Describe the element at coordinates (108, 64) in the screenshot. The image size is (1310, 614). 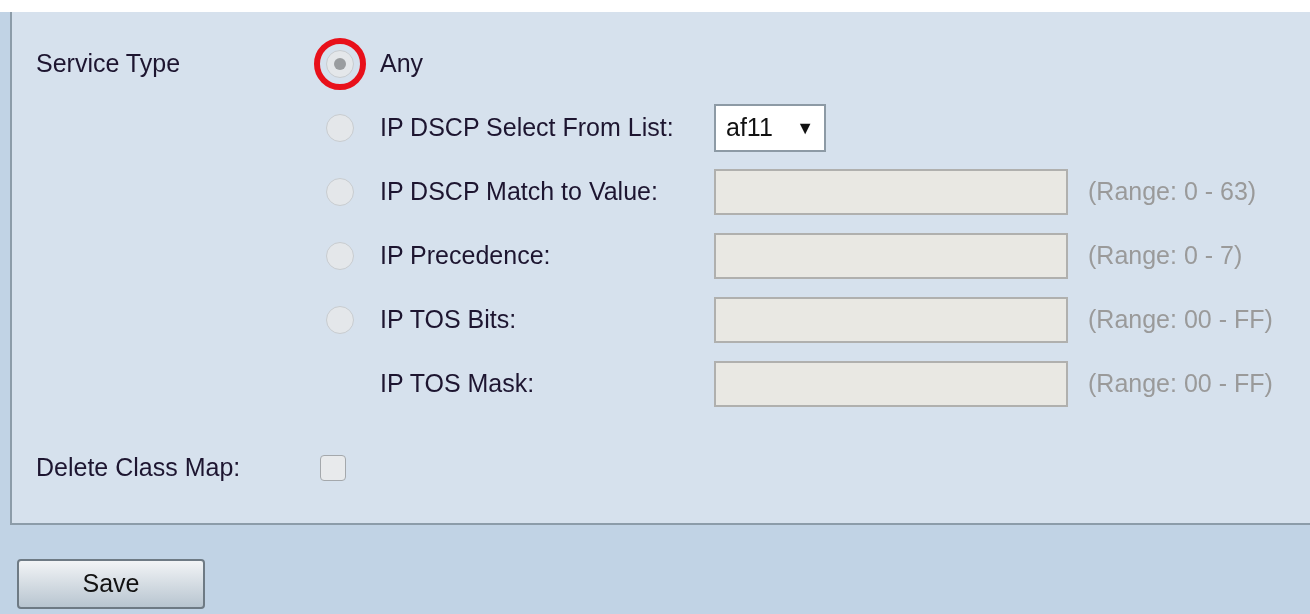
I see `field-label: Service Type` at that location.